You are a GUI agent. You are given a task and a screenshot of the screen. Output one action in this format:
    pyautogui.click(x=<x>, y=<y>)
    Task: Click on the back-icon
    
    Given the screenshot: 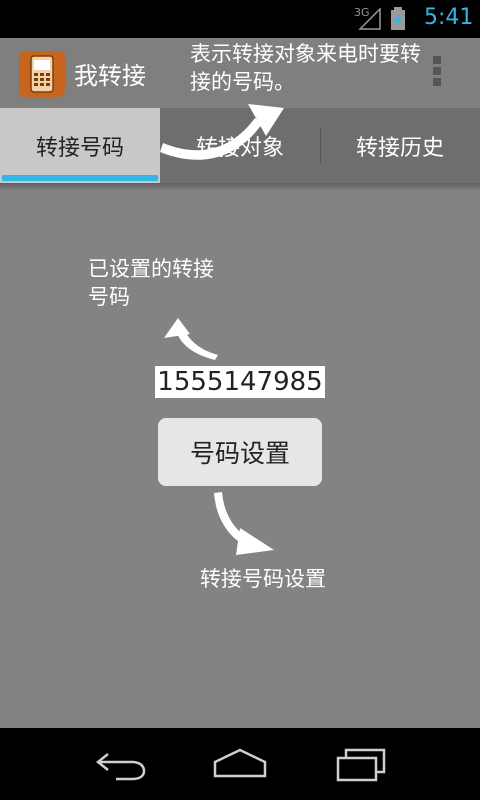 What is the action you would take?
    pyautogui.click(x=121, y=764)
    